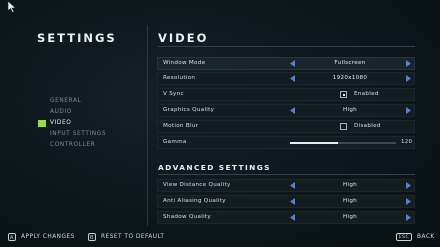 The image size is (440, 247). I want to click on motion-blur-row: Motion Blur Disabled, so click(286, 126).